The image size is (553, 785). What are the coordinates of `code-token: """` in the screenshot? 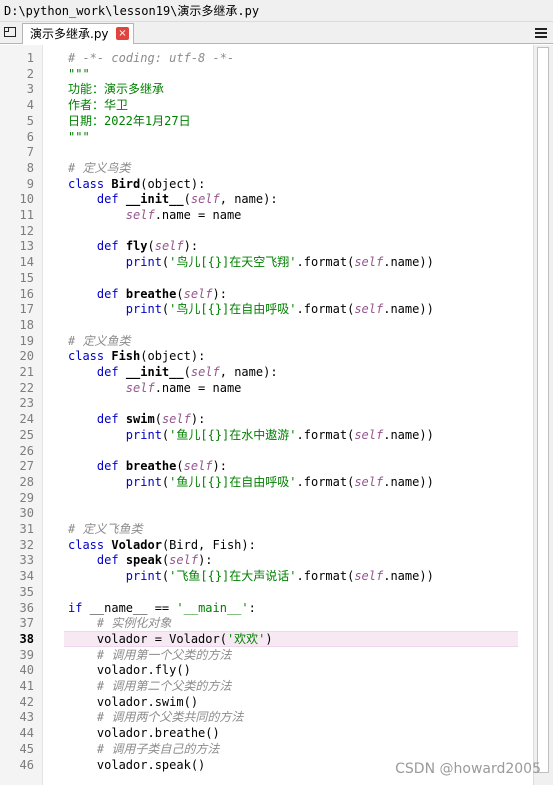 It's located at (79, 136).